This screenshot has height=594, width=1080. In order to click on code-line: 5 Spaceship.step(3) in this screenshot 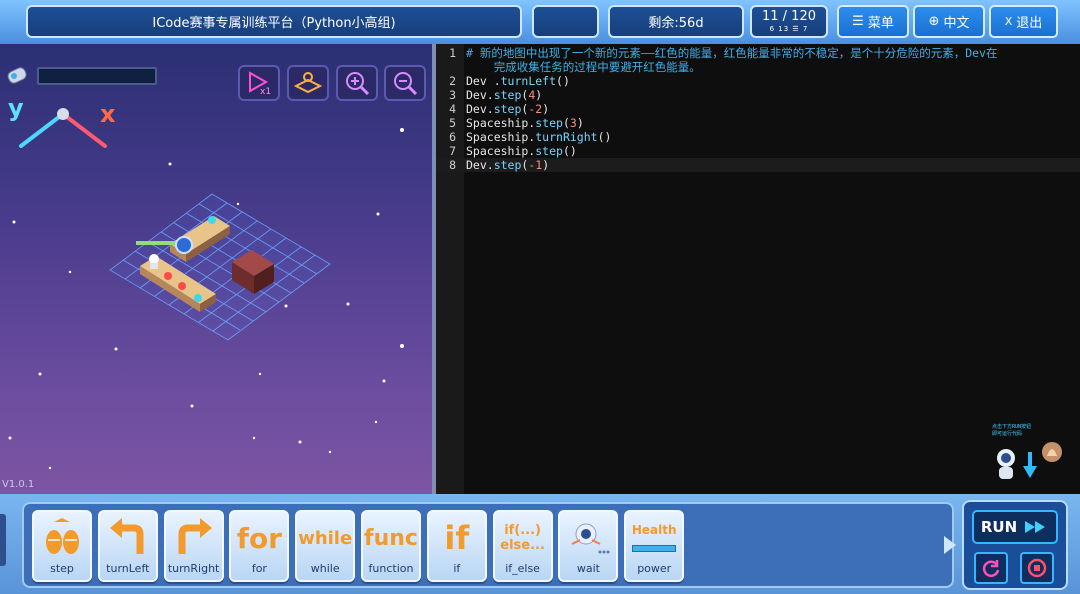, I will do `click(758, 123)`.